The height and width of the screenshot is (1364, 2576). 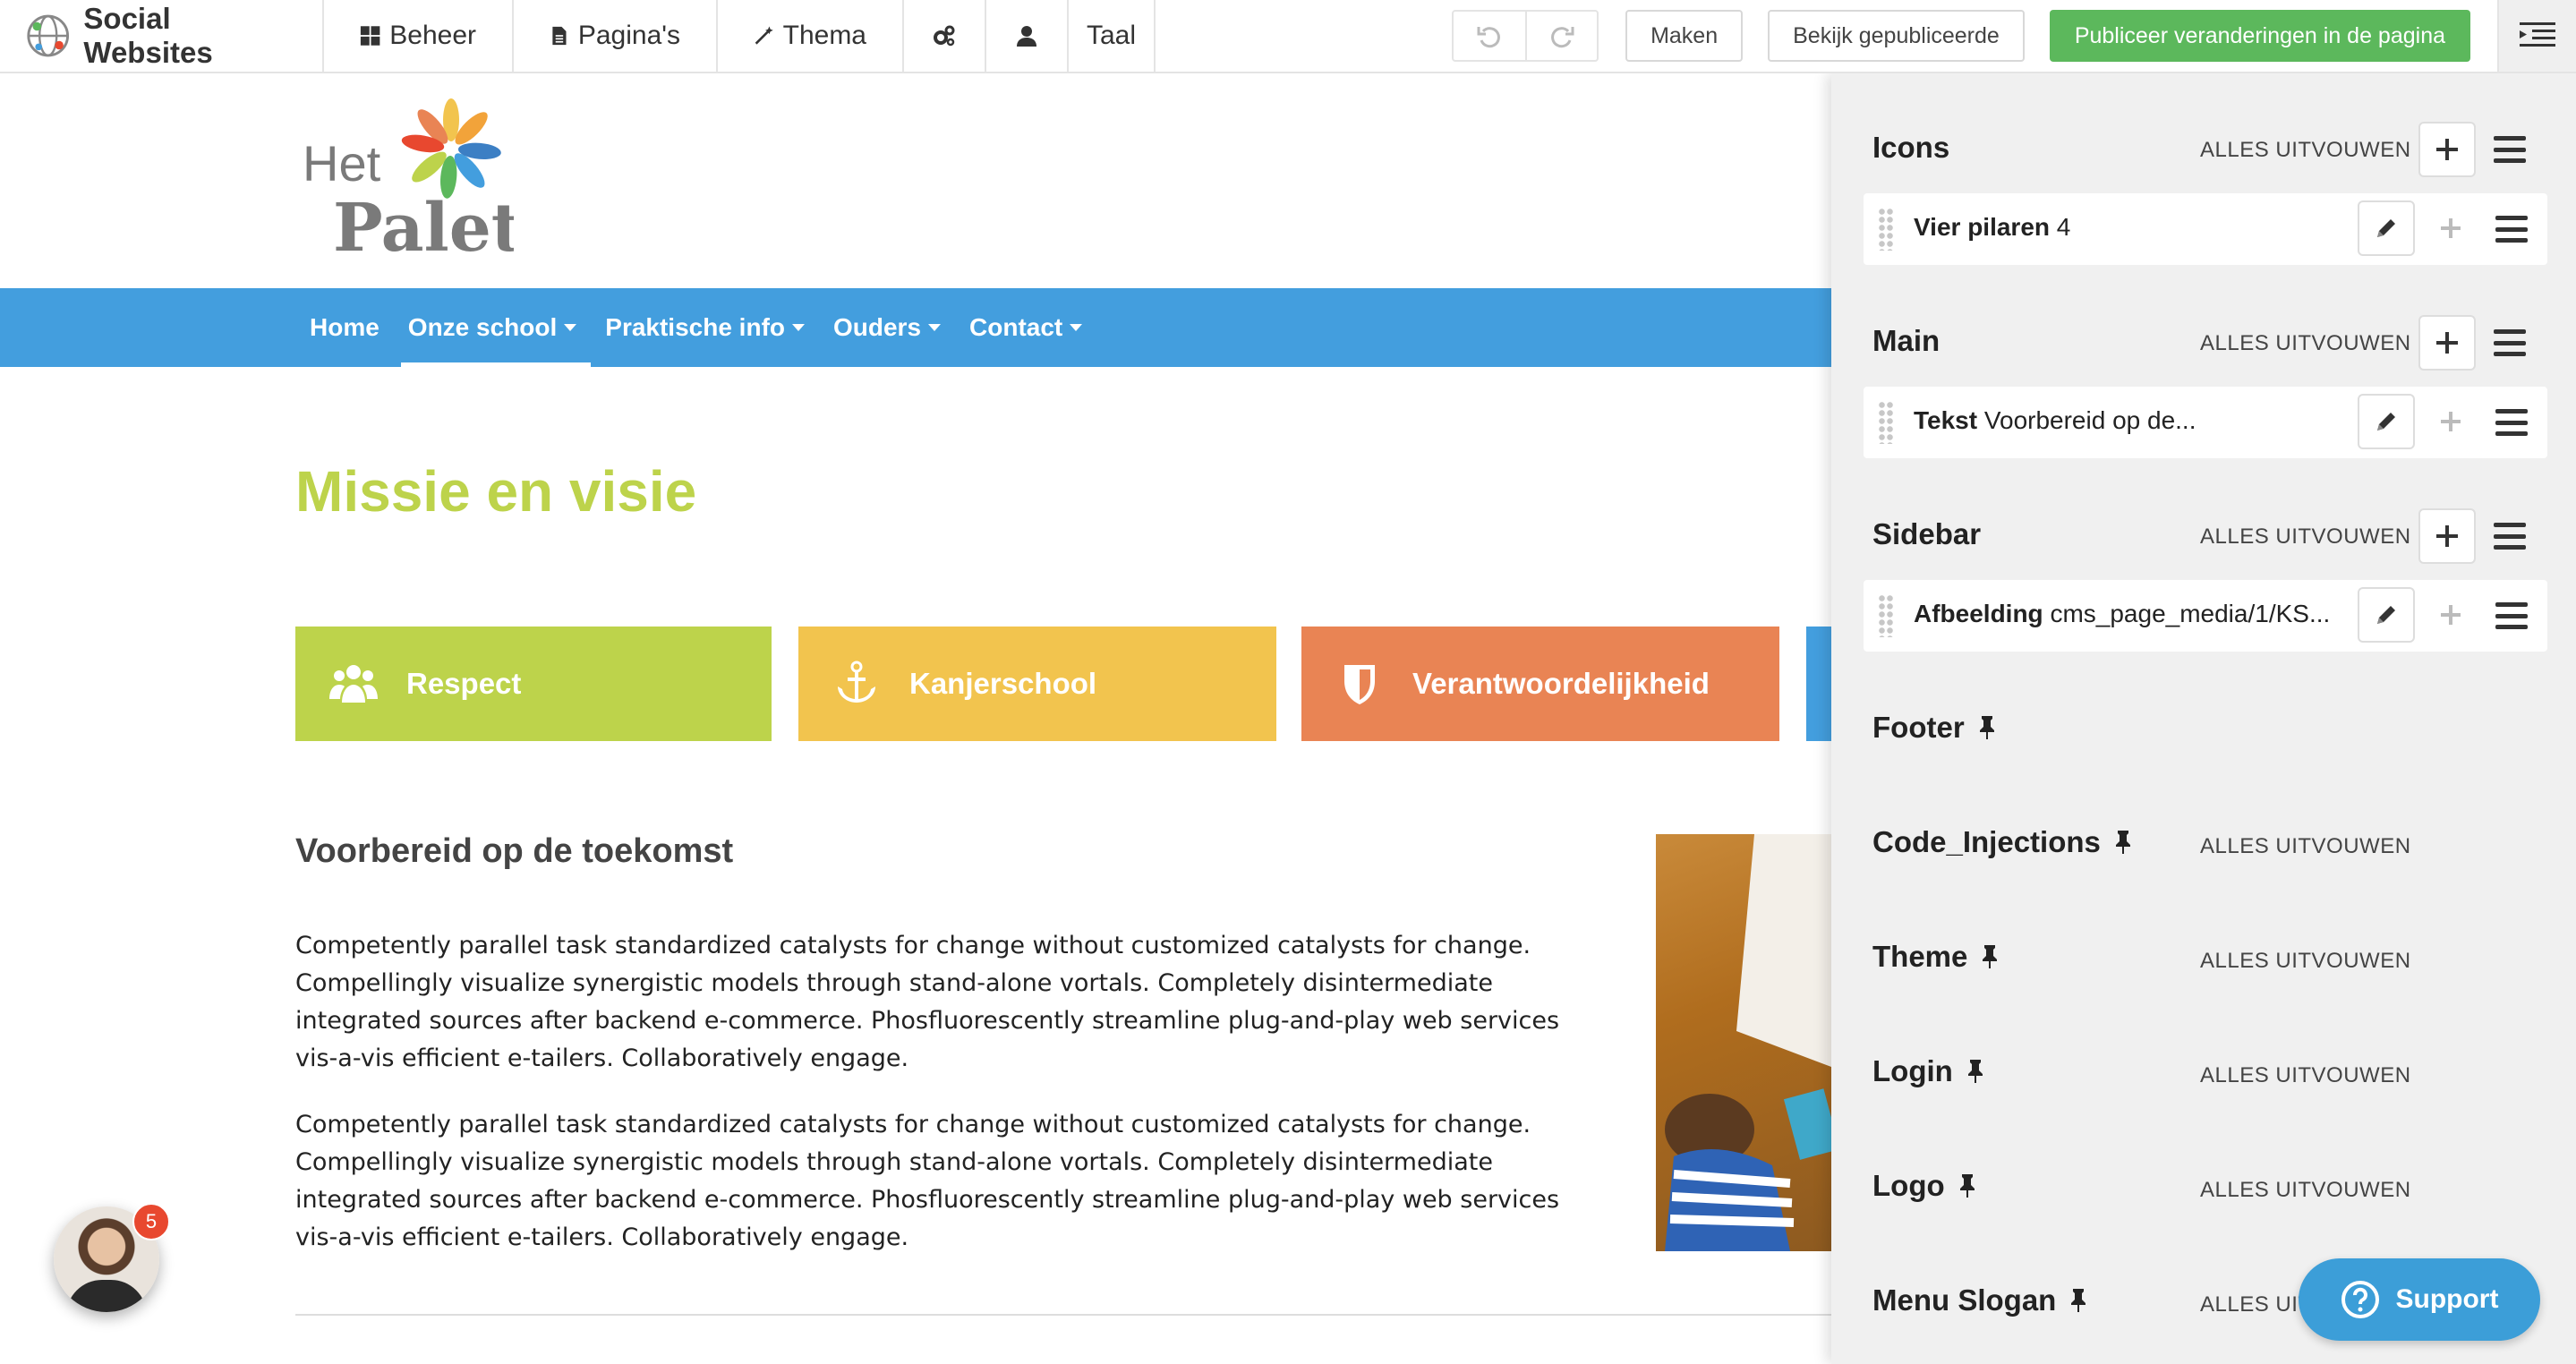 I want to click on site-nav-home: Home, so click(x=344, y=327).